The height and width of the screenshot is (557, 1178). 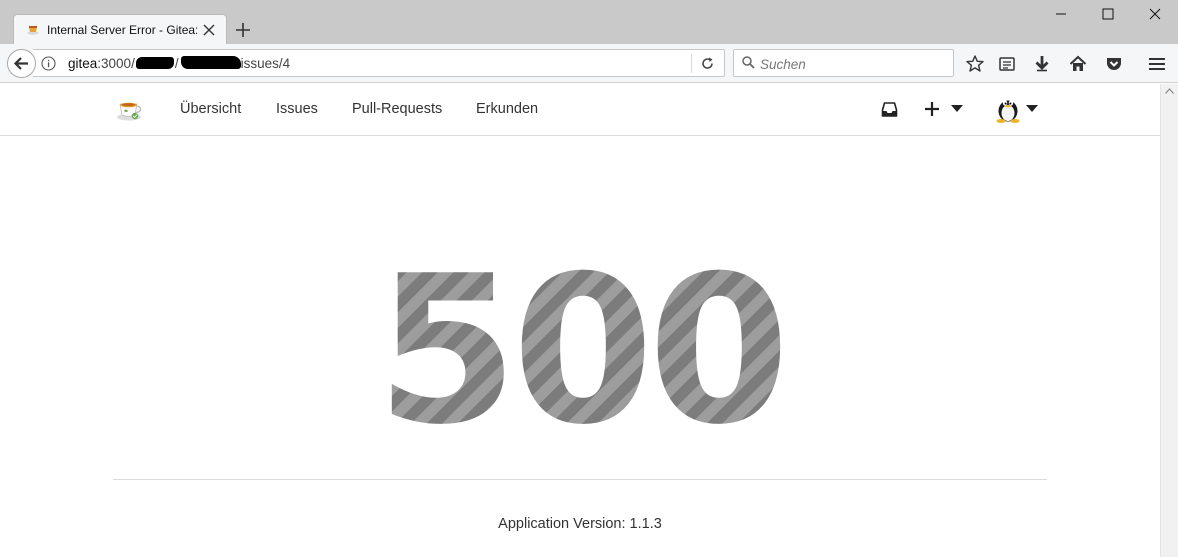 I want to click on new-tab-icon, so click(x=243, y=30).